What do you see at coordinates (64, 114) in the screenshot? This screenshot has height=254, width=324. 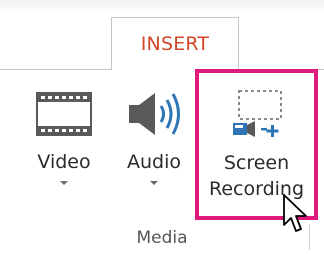 I see `film-icon` at bounding box center [64, 114].